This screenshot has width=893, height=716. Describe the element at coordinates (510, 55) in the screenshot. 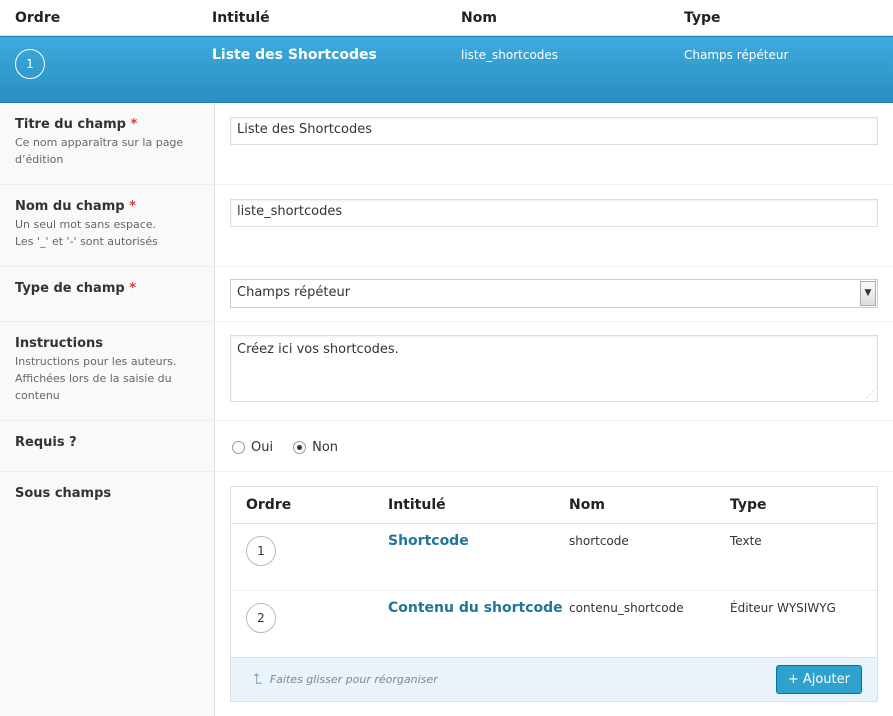

I see `active-field-name: liste_shortcodes` at that location.